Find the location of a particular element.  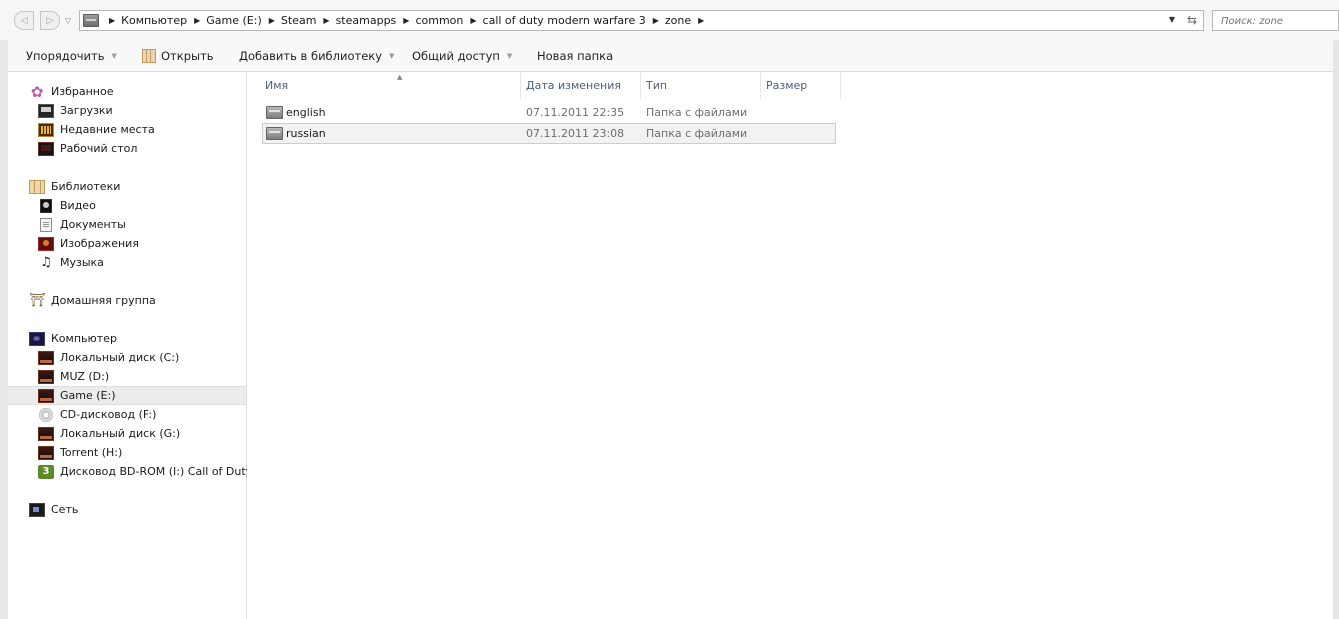

nav-item-documents: Документы is located at coordinates (142, 224).